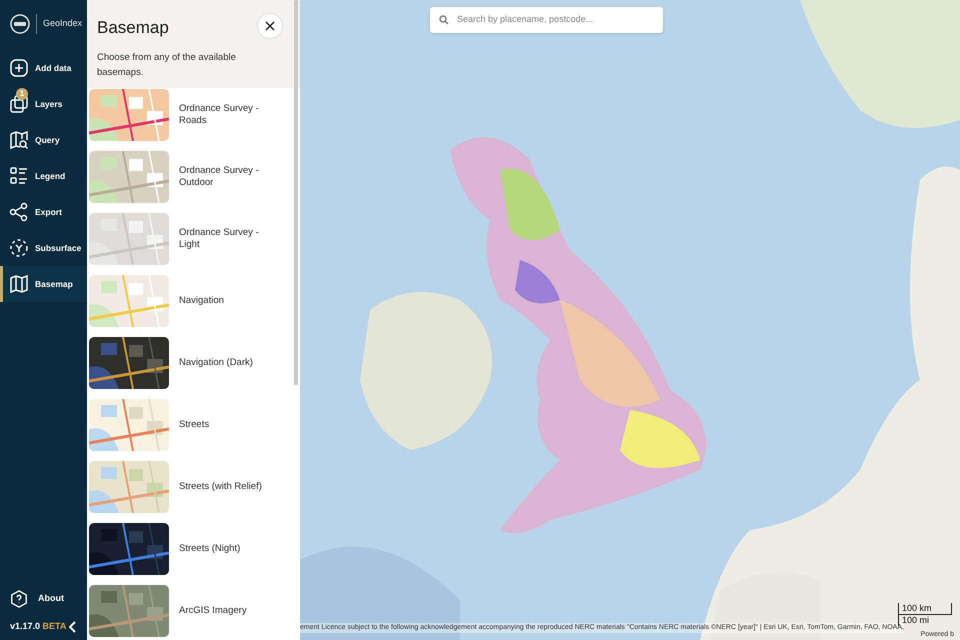 This screenshot has width=960, height=640. What do you see at coordinates (62, 23) in the screenshot?
I see `app-name: GeoIndex` at bounding box center [62, 23].